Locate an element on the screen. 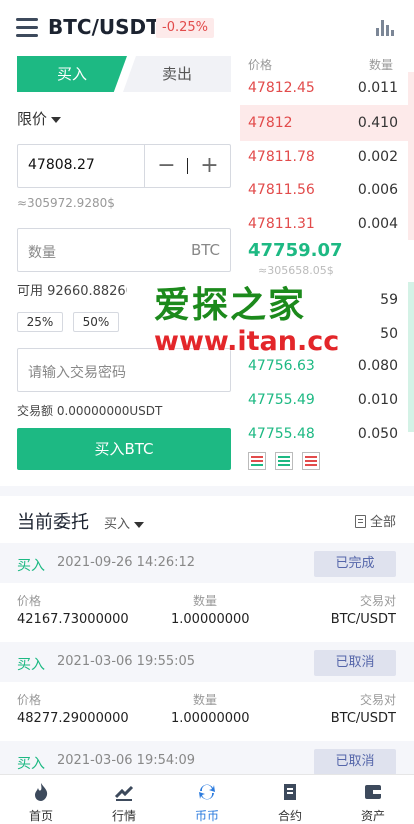 The height and width of the screenshot is (824, 414). nav-market-label: 行情 is located at coordinates (123, 816).